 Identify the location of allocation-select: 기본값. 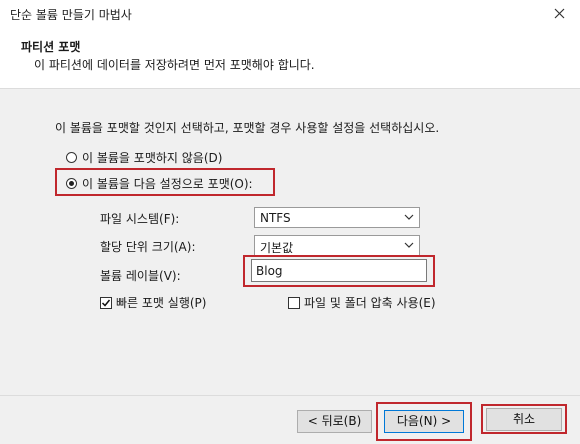
(337, 245).